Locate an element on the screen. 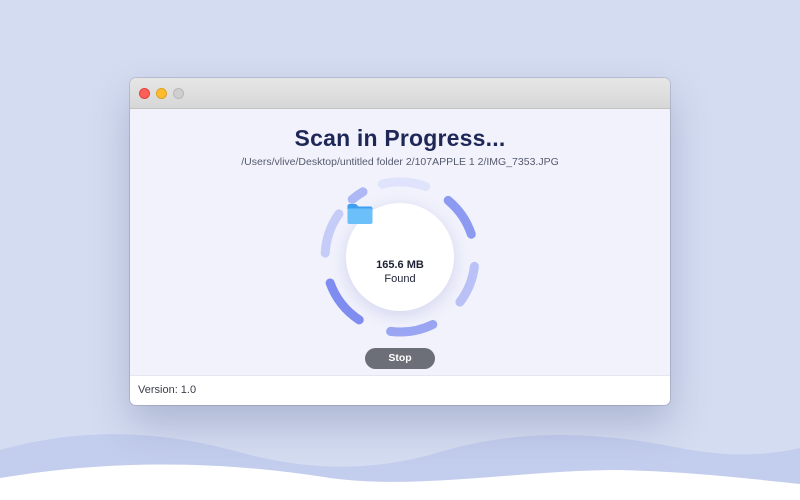  version-label: Version: 1.0 is located at coordinates (167, 390).